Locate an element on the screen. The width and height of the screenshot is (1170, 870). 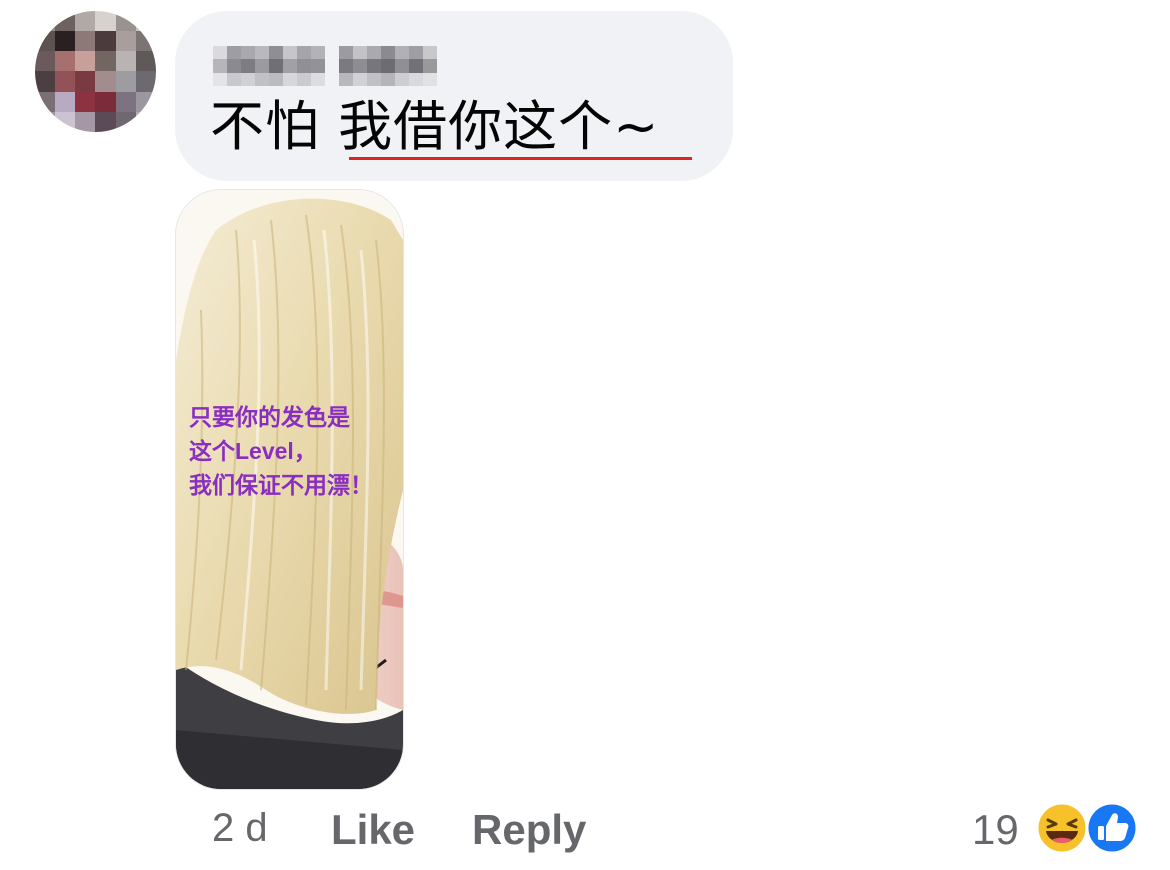
photo-caption: 只要你的发色是 这个Level， 我们保证不用漂！ is located at coordinates (281, 451).